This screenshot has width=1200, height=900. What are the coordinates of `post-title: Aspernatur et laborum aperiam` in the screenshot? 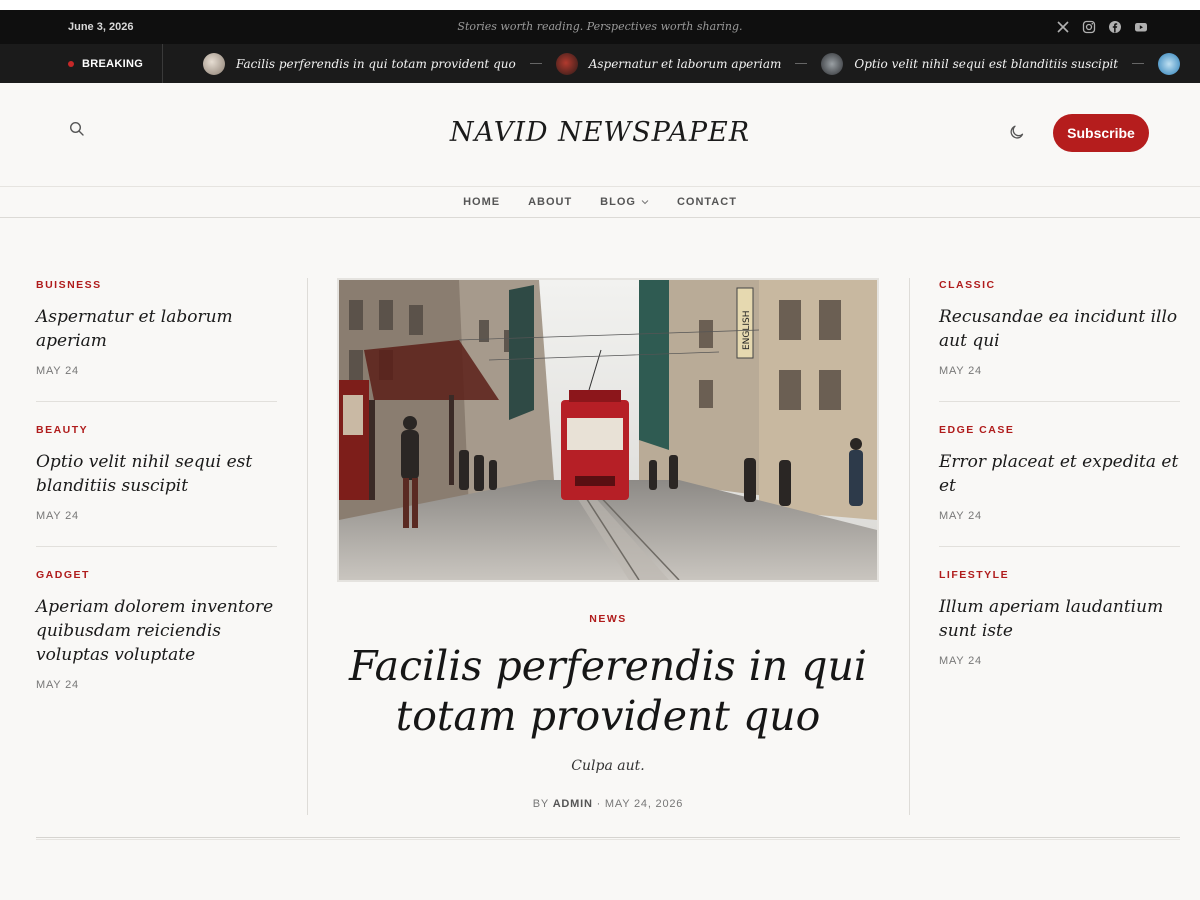 It's located at (156, 329).